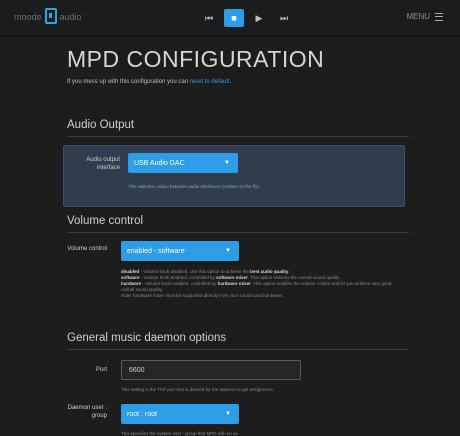 Image resolution: width=460 pixels, height=436 pixels. What do you see at coordinates (439, 16) in the screenshot?
I see `hamburger-icon` at bounding box center [439, 16].